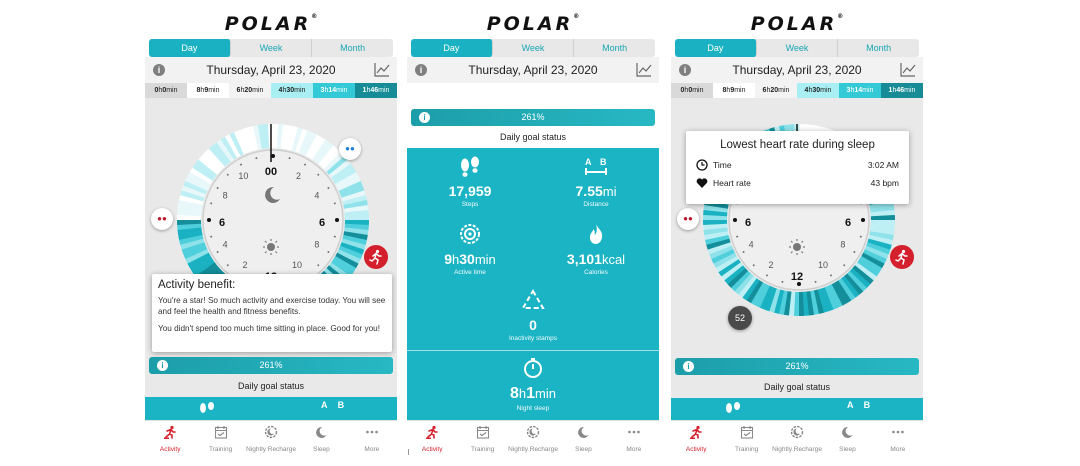 This screenshot has width=1080, height=466. What do you see at coordinates (596, 182) in the screenshot?
I see `stat-distance: AB 7.55mi Distance` at bounding box center [596, 182].